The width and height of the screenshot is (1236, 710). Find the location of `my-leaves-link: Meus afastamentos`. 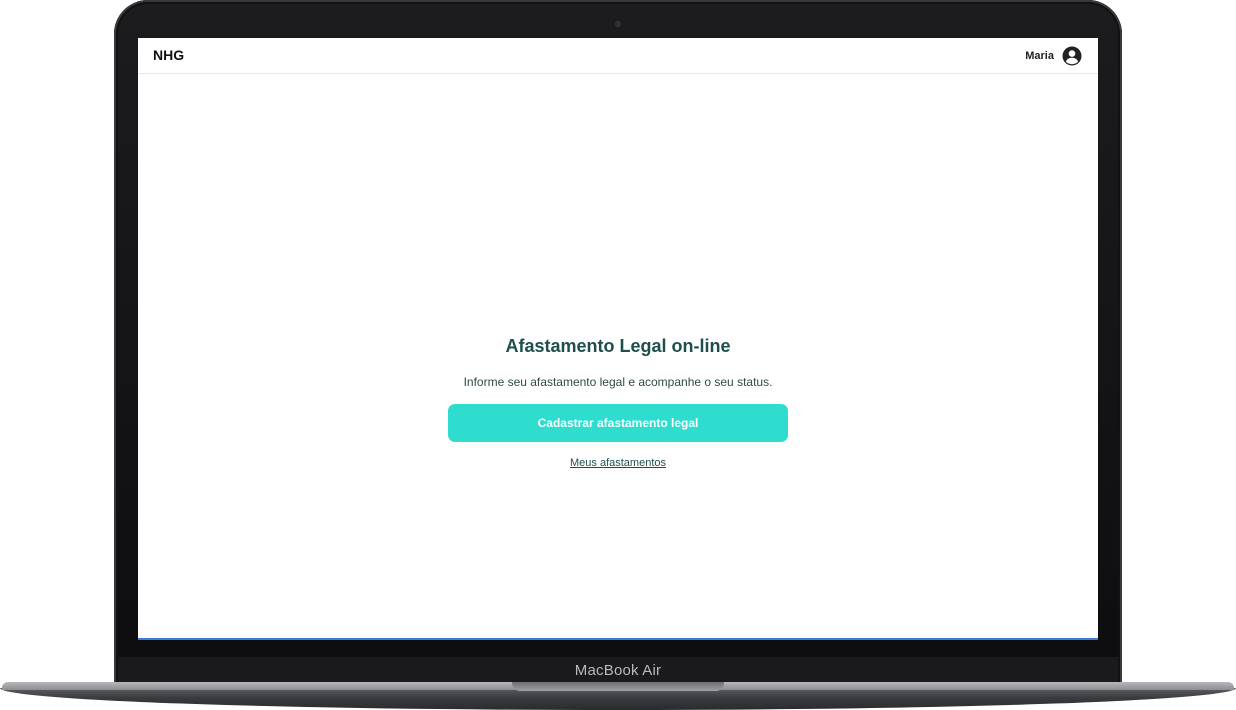

my-leaves-link: Meus afastamentos is located at coordinates (618, 463).